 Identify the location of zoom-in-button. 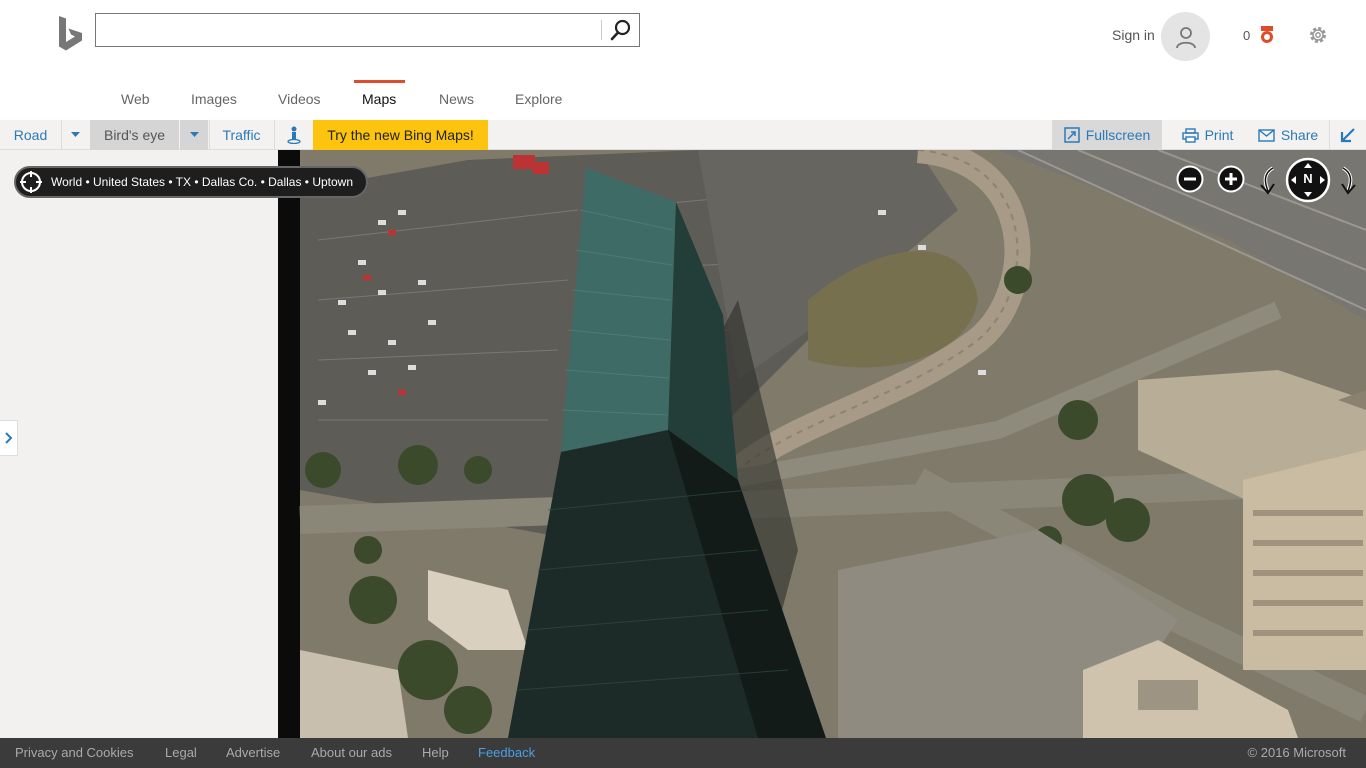
(1231, 181).